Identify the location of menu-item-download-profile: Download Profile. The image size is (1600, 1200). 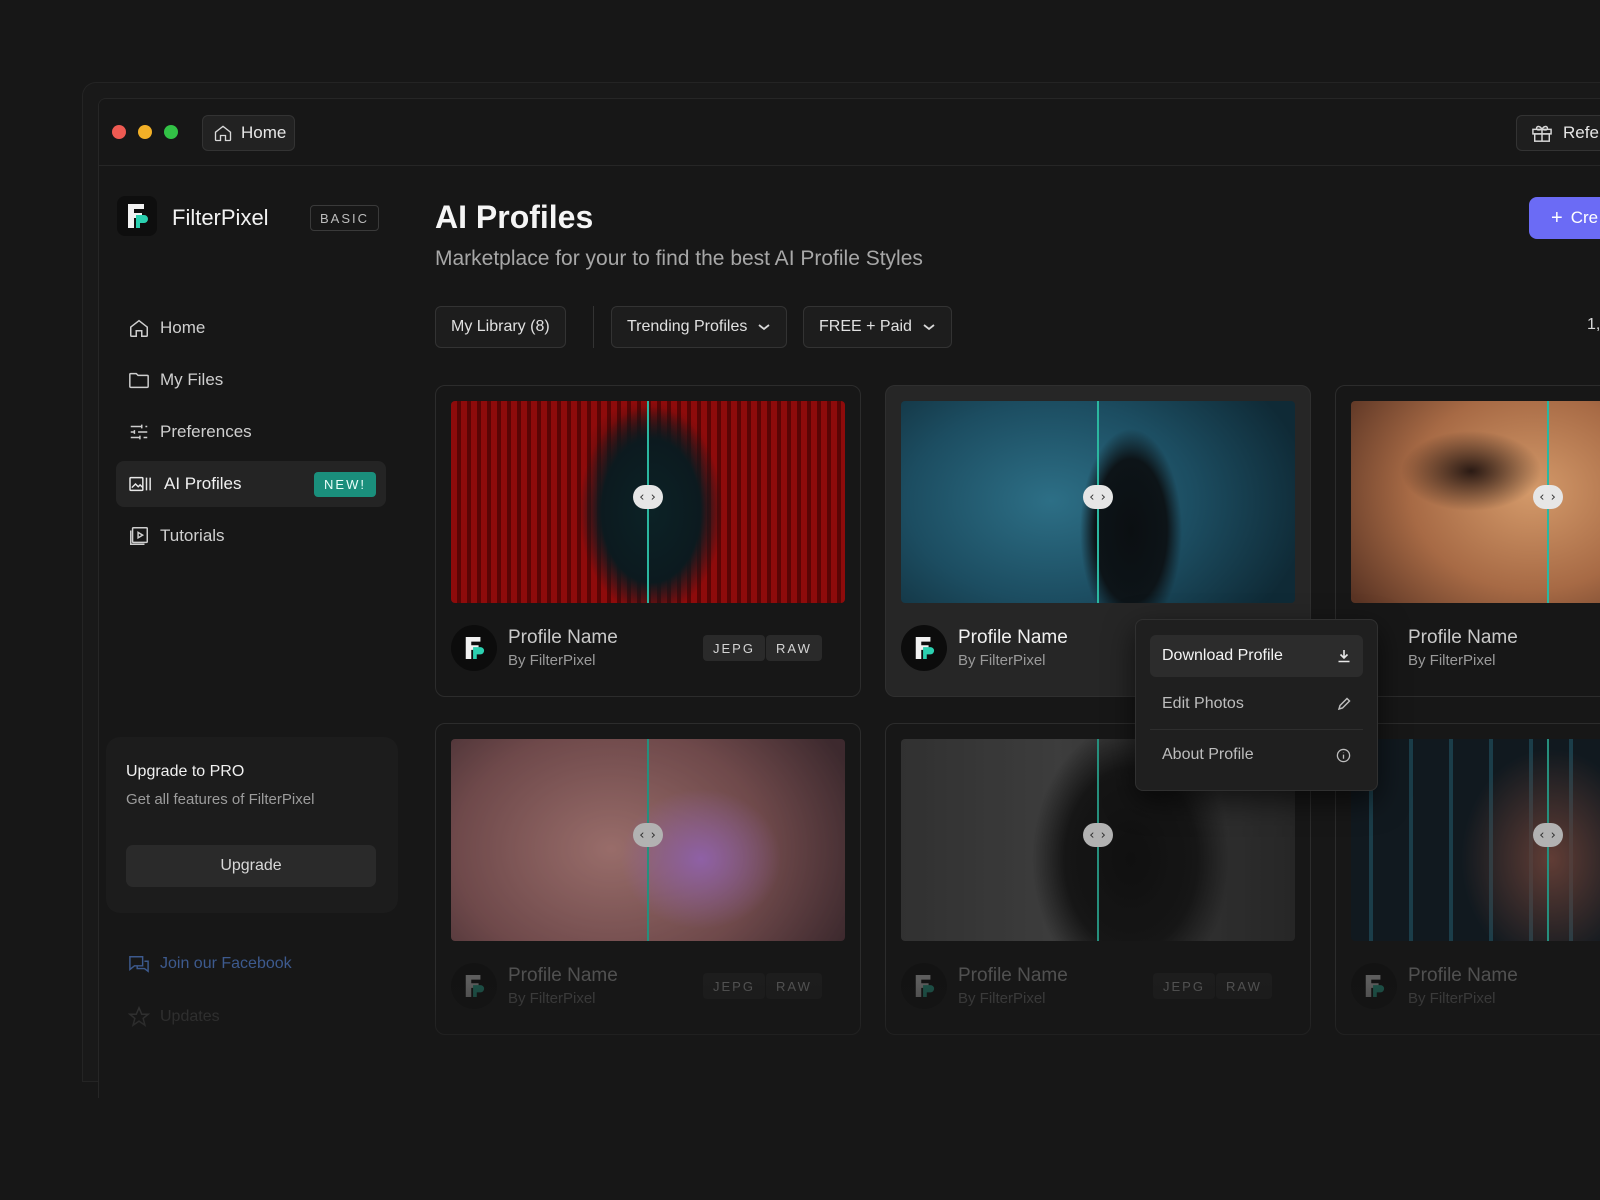
(1256, 656).